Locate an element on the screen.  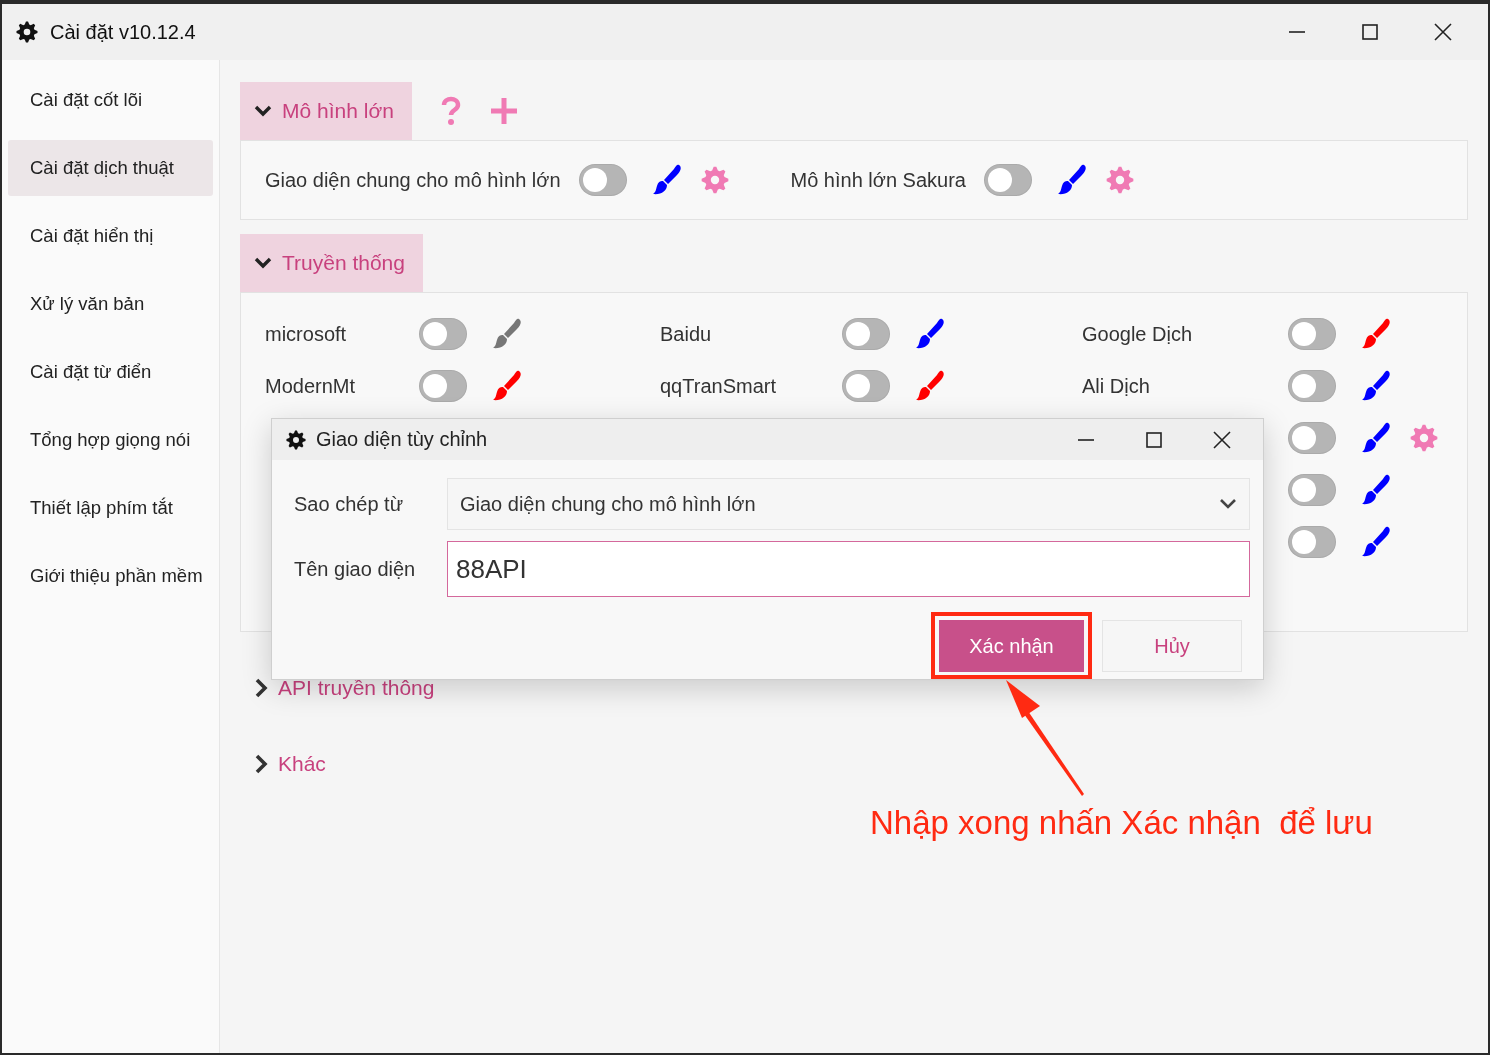
sidebar-item: Tổng hợp giọng nói is located at coordinates (110, 440).